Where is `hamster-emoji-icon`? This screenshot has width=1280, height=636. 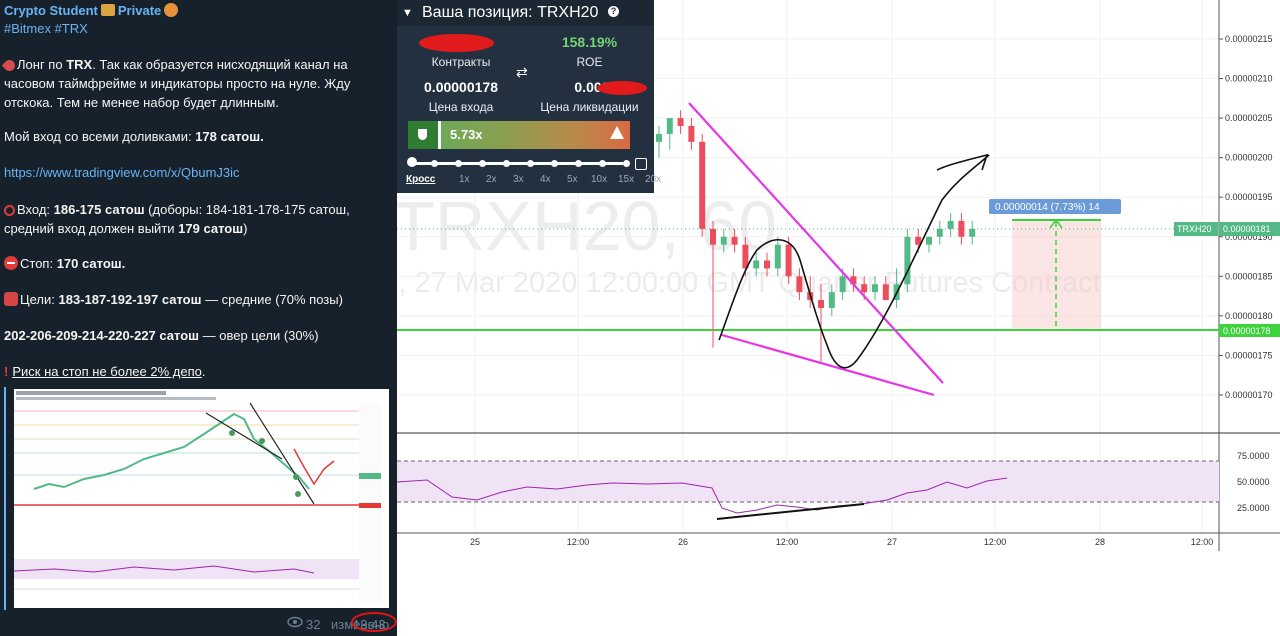 hamster-emoji-icon is located at coordinates (171, 10).